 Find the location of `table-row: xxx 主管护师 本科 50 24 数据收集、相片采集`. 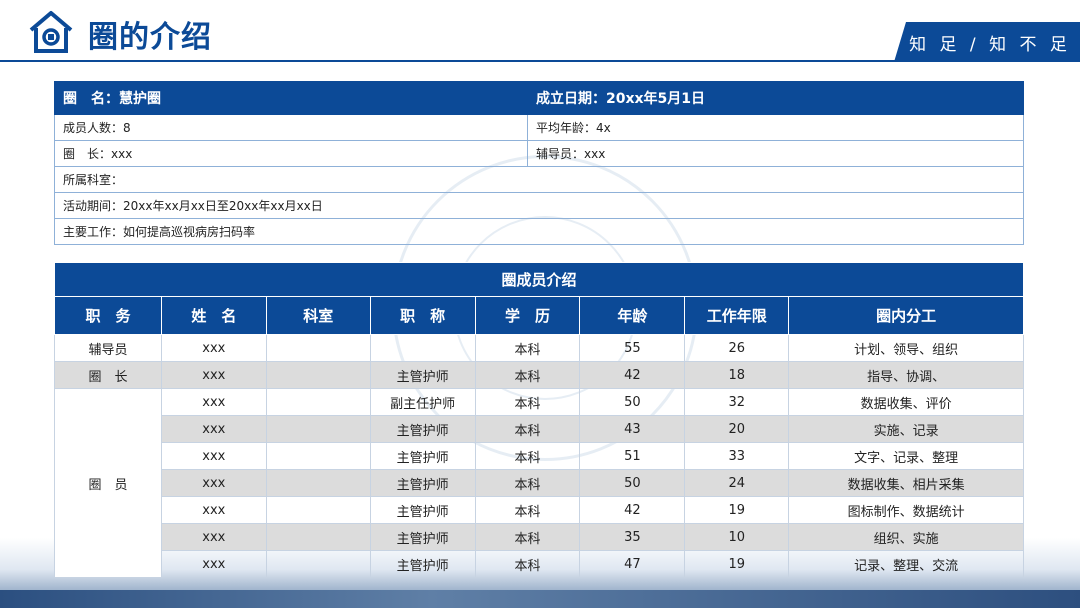

table-row: xxx 主管护师 本科 50 24 数据收集、相片采集 is located at coordinates (539, 483).